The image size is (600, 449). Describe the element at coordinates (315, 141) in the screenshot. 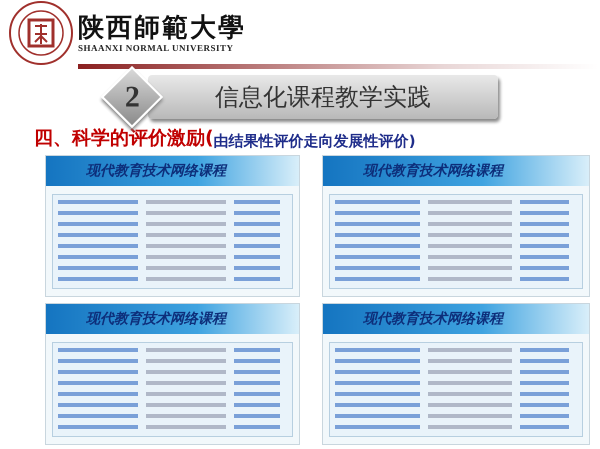

I see `heading-subtitle: 由结果性评价走向发展性评价)` at that location.